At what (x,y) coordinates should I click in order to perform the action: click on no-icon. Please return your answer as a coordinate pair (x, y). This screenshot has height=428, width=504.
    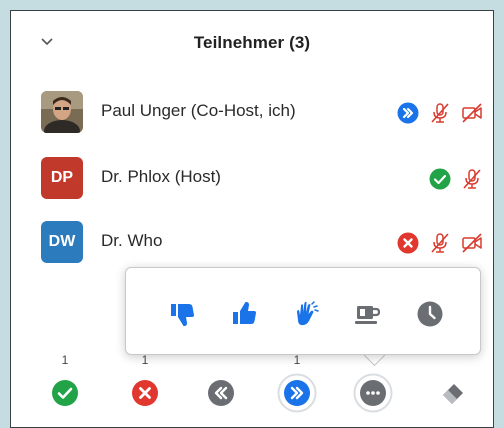
    Looking at the image, I should click on (408, 243).